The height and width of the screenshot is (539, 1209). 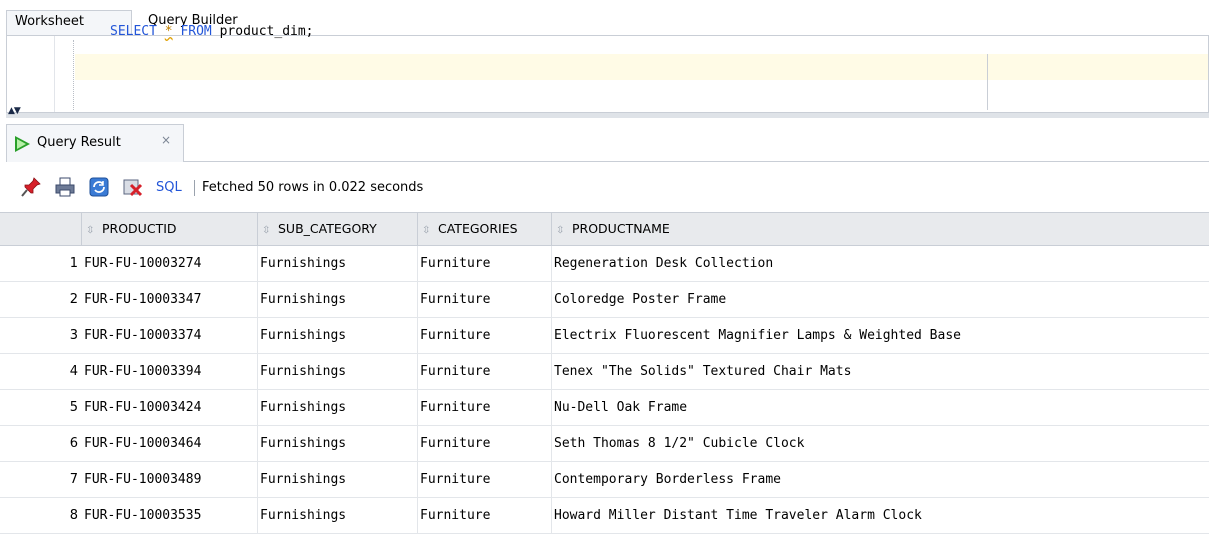 I want to click on column-header-sub-category: ⇳ SUB_CATEGORY, so click(x=338, y=229).